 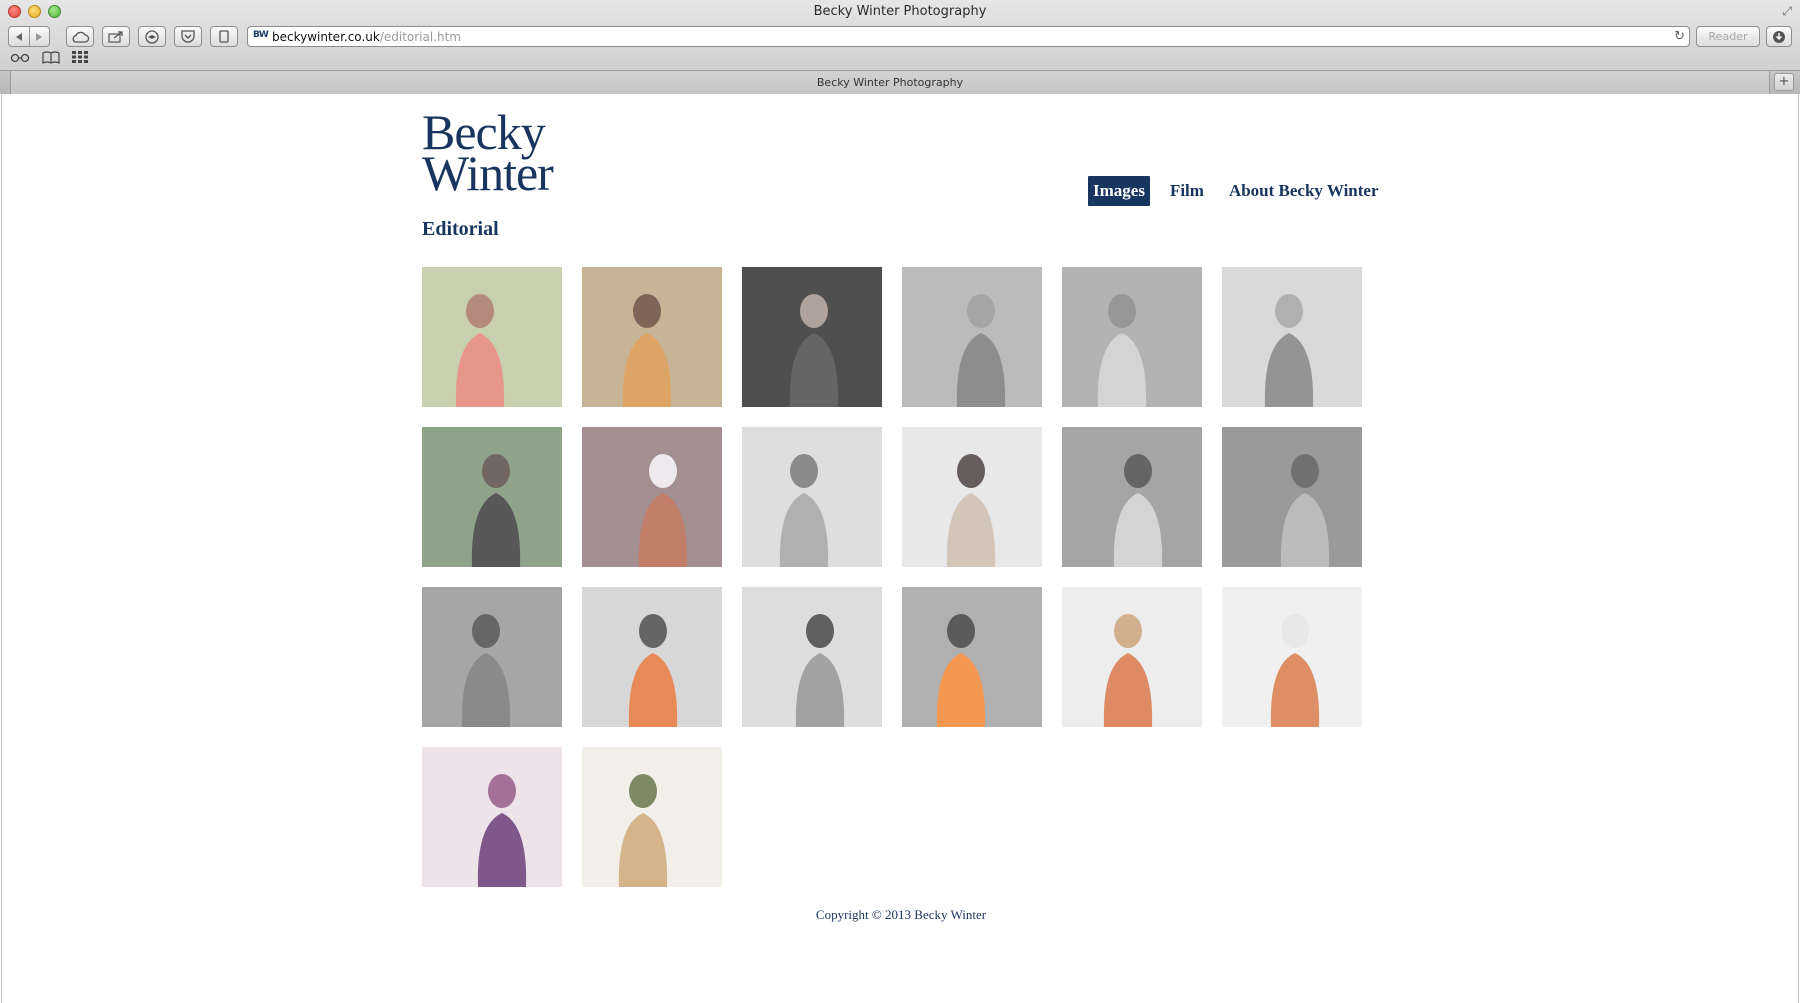 I want to click on reading-list-icon, so click(x=20, y=58).